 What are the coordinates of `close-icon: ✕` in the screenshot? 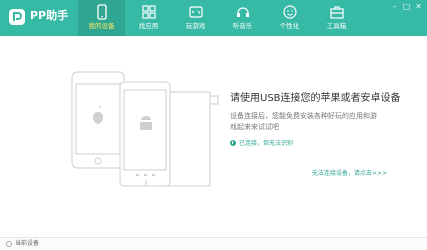 It's located at (418, 6).